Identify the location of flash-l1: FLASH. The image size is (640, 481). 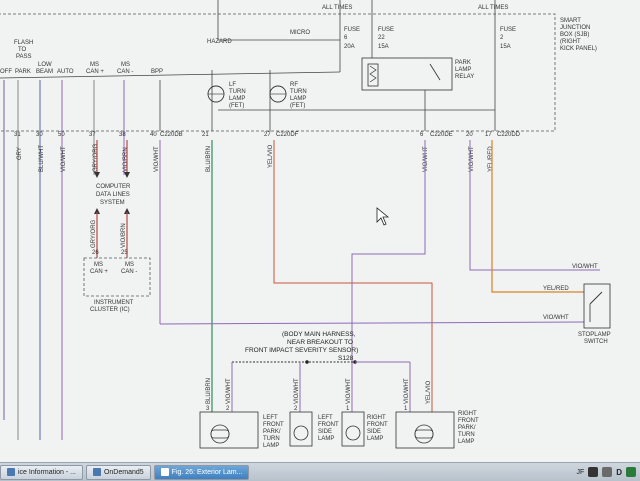
(23, 43).